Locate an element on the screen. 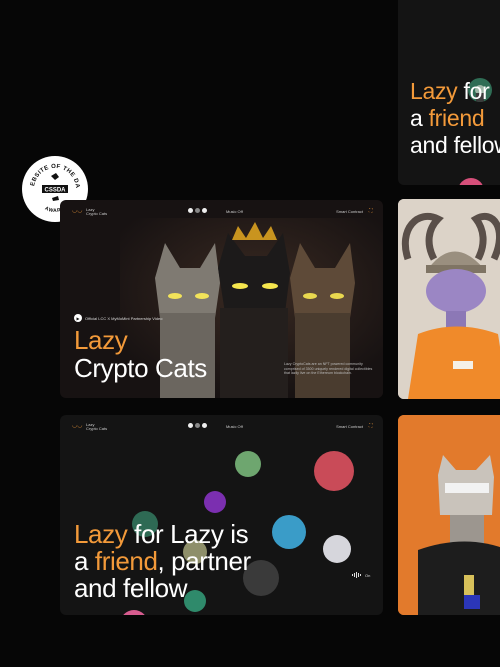 This screenshot has width=500, height=667. award-top-text: WEBSITE OF THE DAY is located at coordinates (51, 172).